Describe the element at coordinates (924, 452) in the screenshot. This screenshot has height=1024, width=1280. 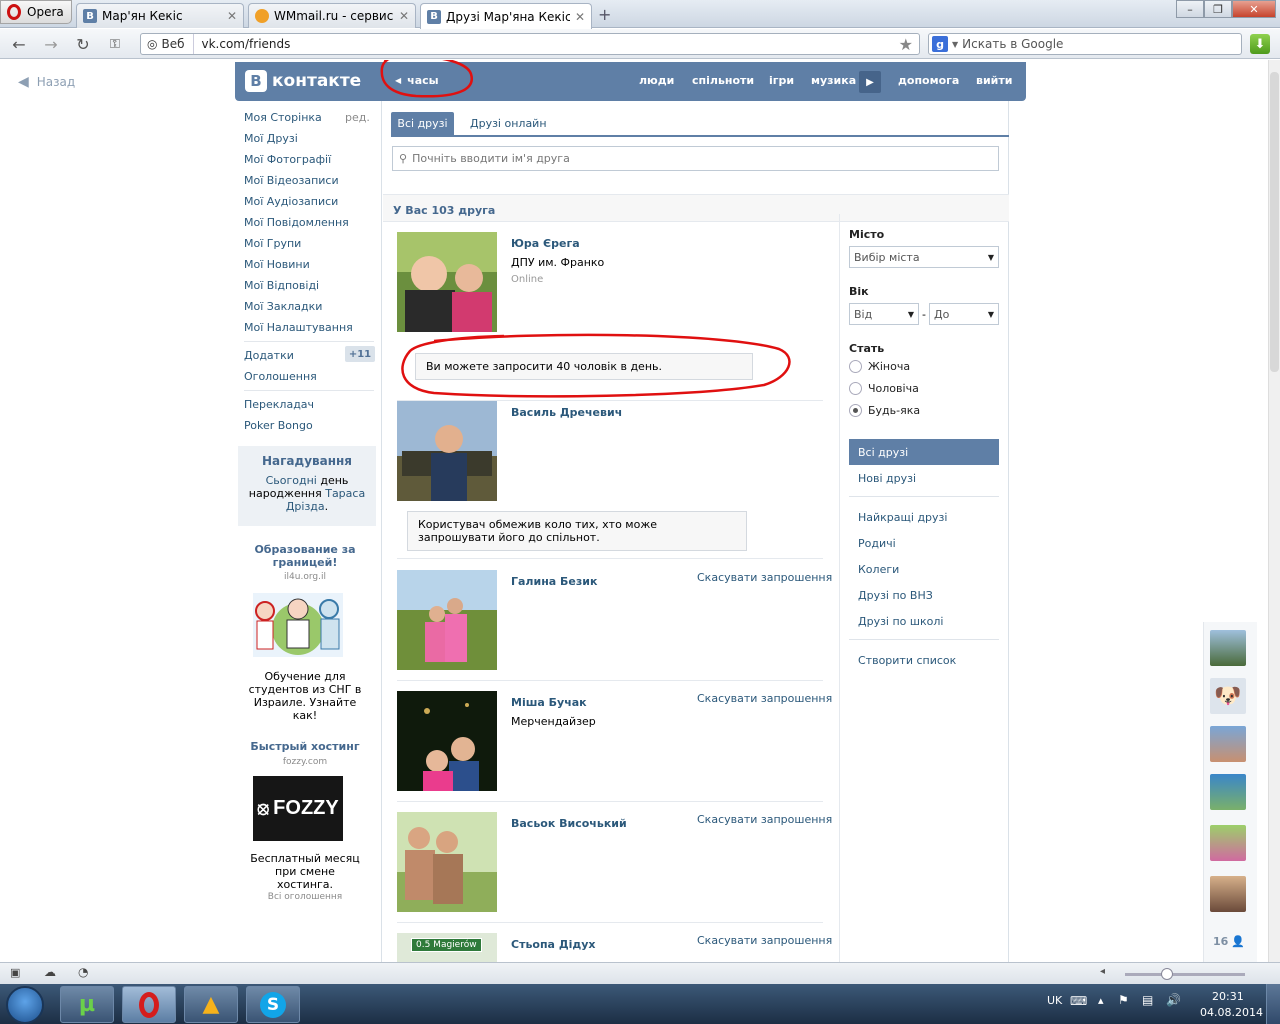
I see `list-all-friends: Всі друзі` at that location.